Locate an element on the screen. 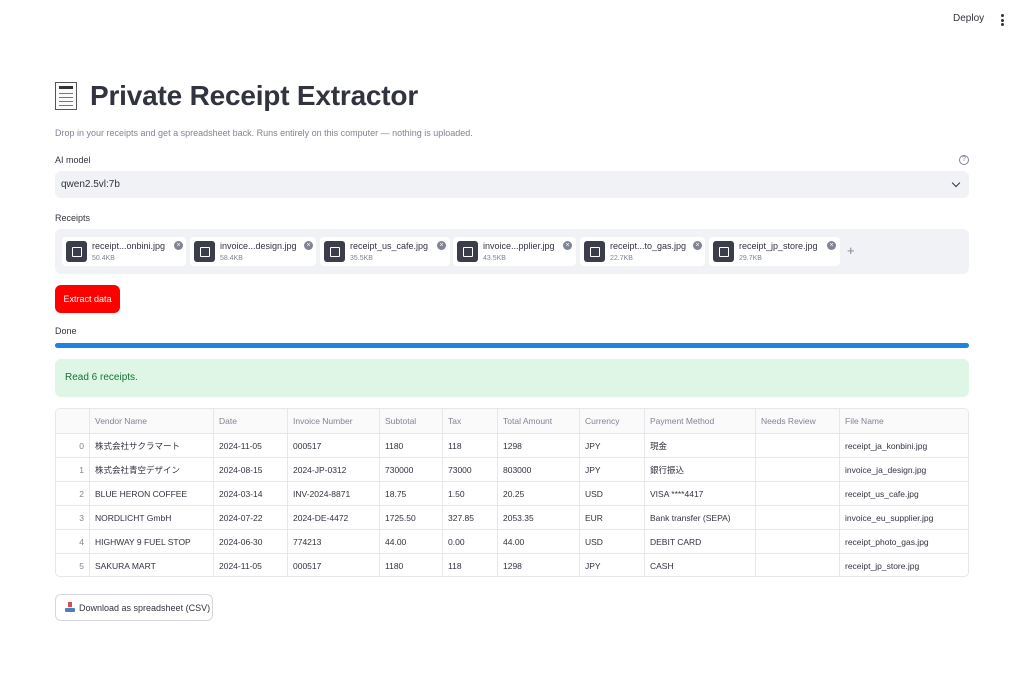  kebab-menu-icon is located at coordinates (1002, 20).